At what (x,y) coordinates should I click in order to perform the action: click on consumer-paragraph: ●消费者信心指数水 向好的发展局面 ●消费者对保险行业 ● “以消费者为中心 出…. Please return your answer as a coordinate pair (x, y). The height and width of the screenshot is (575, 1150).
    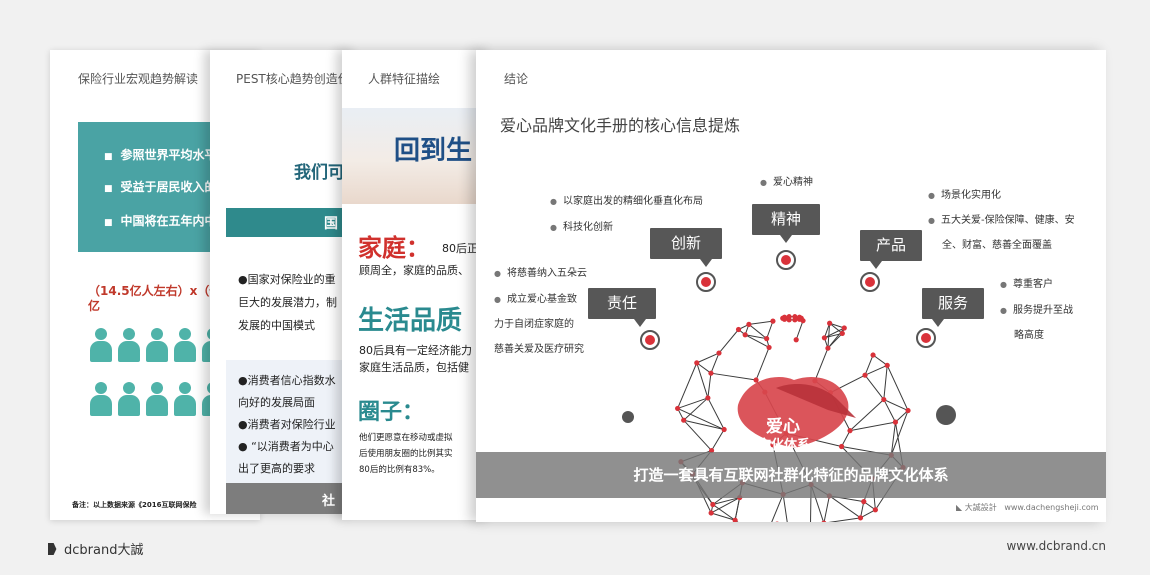
    Looking at the image, I should click on (287, 424).